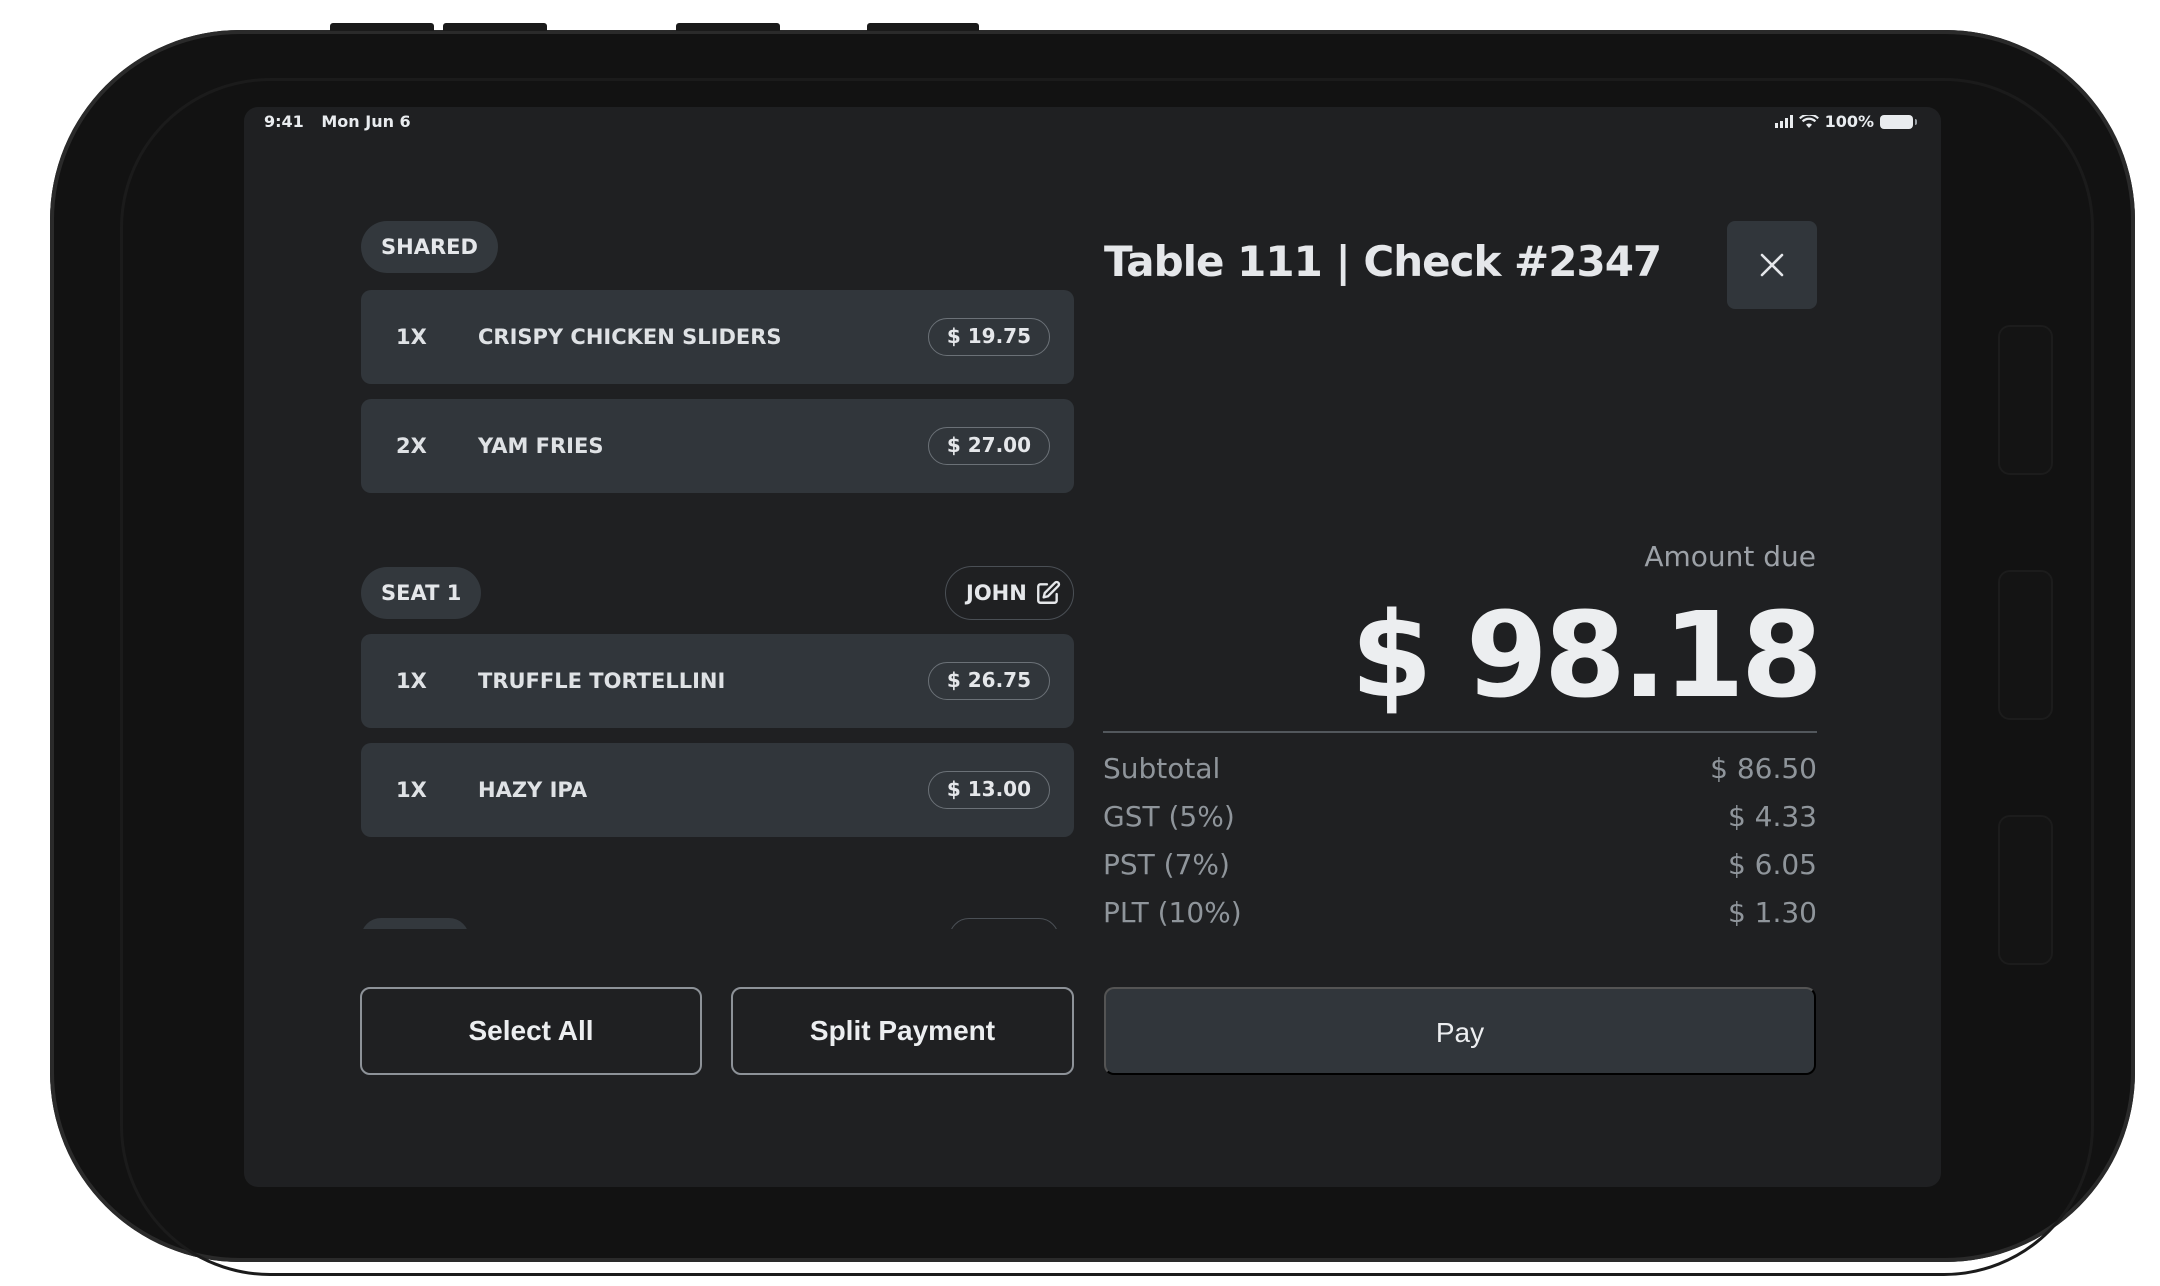 The height and width of the screenshot is (1286, 2160). I want to click on status-bar: 9:41 Mon Jun 6 100%, so click(1092, 122).